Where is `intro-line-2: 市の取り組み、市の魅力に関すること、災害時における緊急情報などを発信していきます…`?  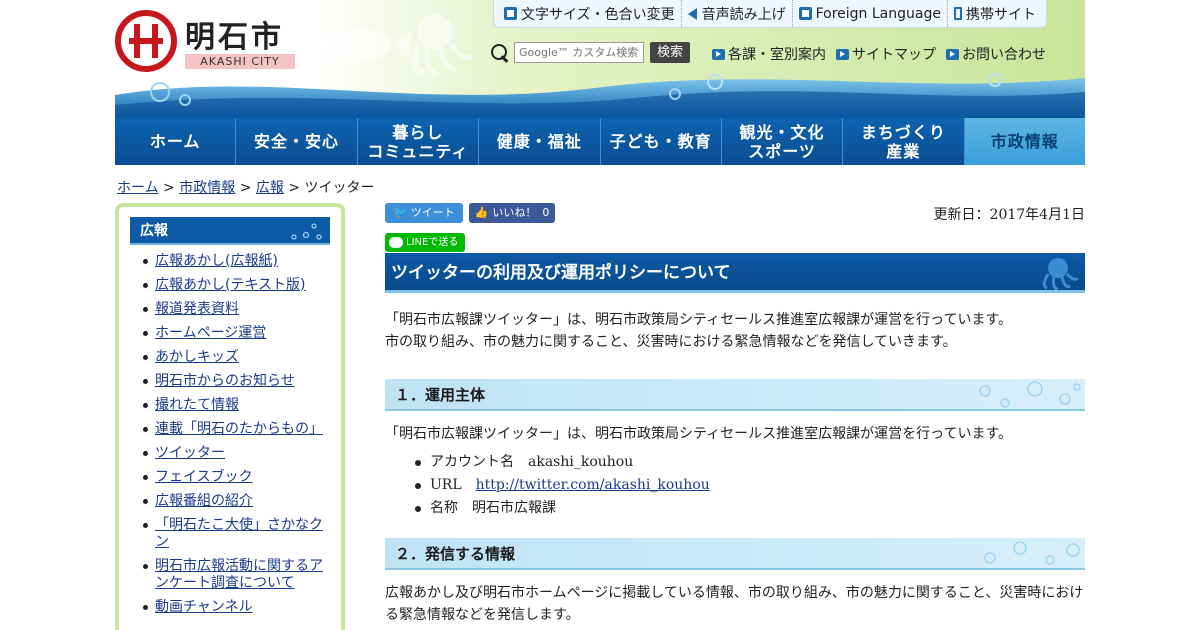
intro-line-2: 市の取り組み、市の魅力に関すること、災害時における緊急情報などを発信していきます… is located at coordinates (671, 342).